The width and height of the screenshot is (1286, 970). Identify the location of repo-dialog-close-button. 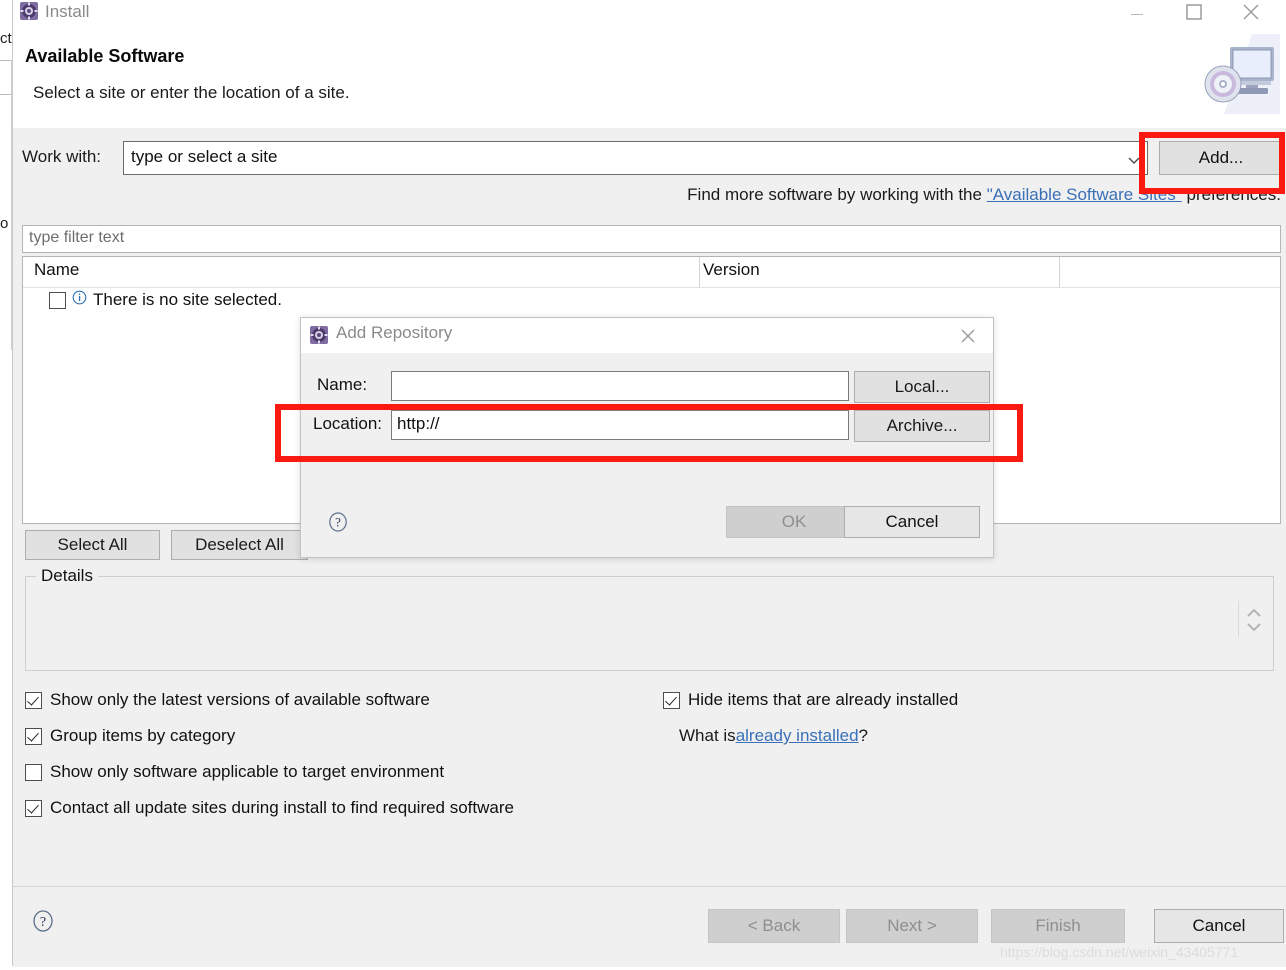
(968, 335).